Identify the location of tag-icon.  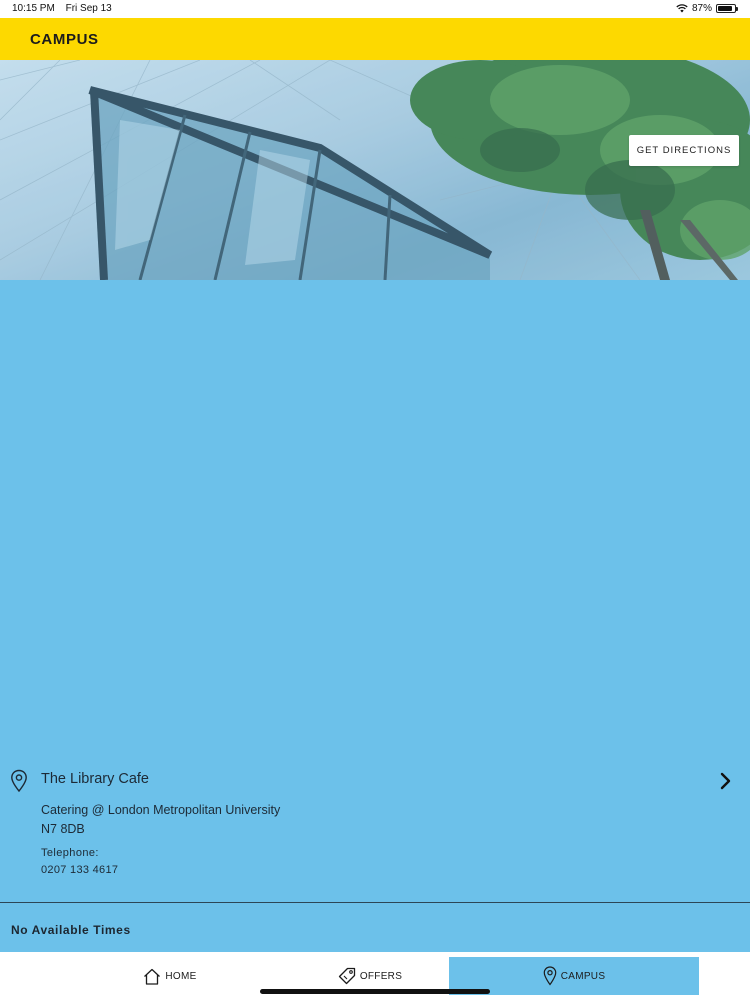
(346, 976).